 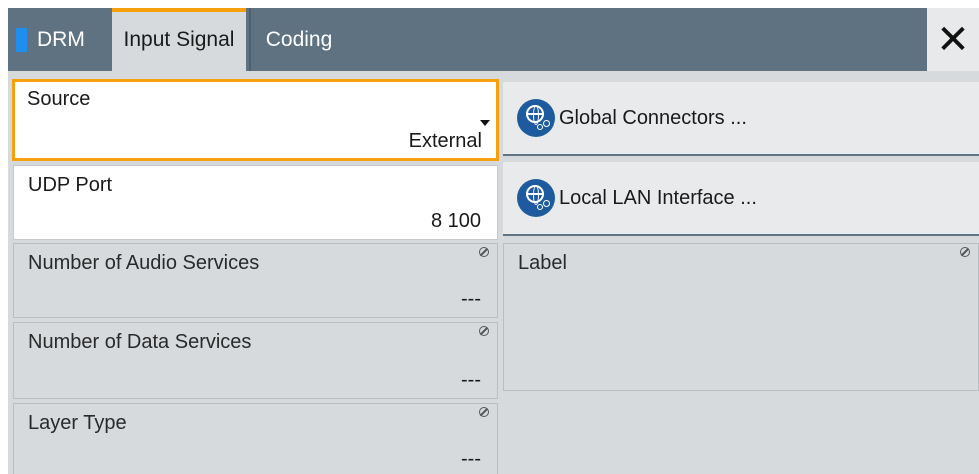 I want to click on label-label: Label, so click(x=542, y=263).